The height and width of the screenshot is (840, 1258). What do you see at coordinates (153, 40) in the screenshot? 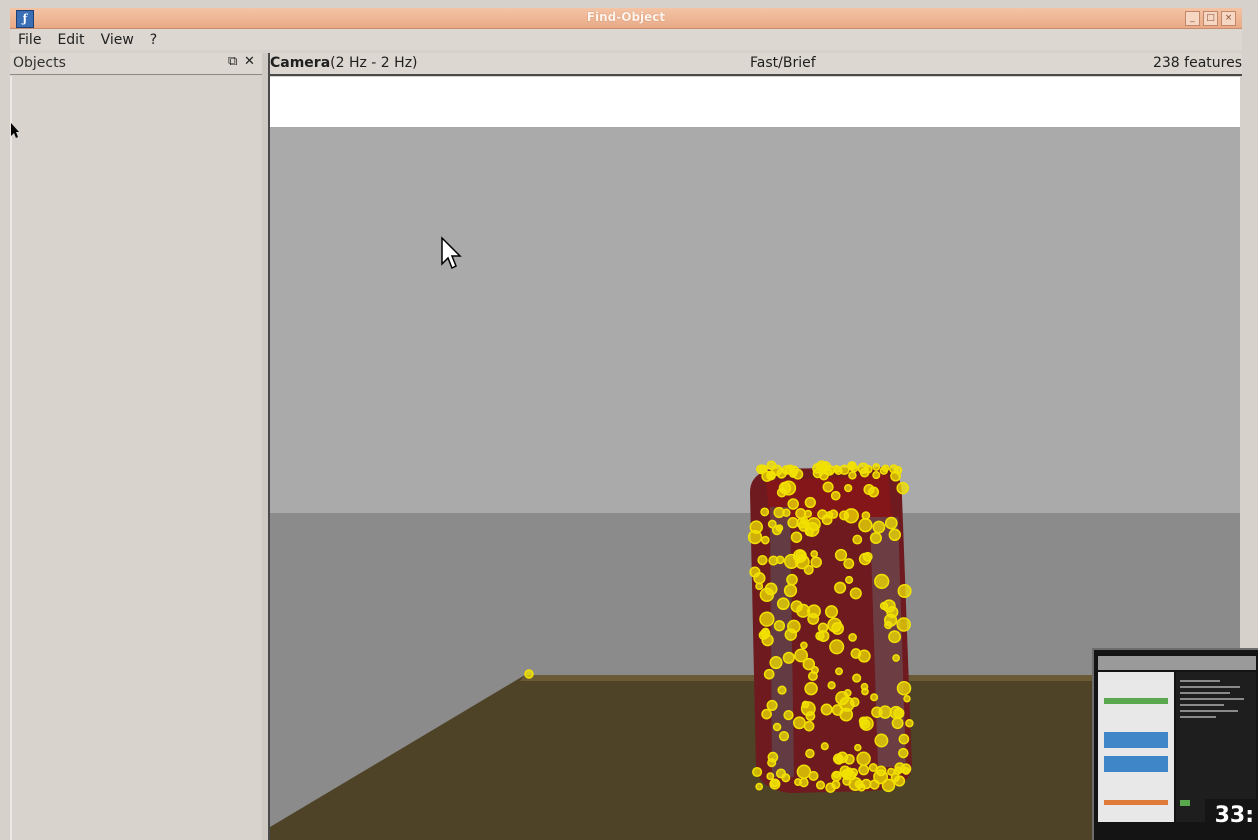
I see `menu-help: ?` at bounding box center [153, 40].